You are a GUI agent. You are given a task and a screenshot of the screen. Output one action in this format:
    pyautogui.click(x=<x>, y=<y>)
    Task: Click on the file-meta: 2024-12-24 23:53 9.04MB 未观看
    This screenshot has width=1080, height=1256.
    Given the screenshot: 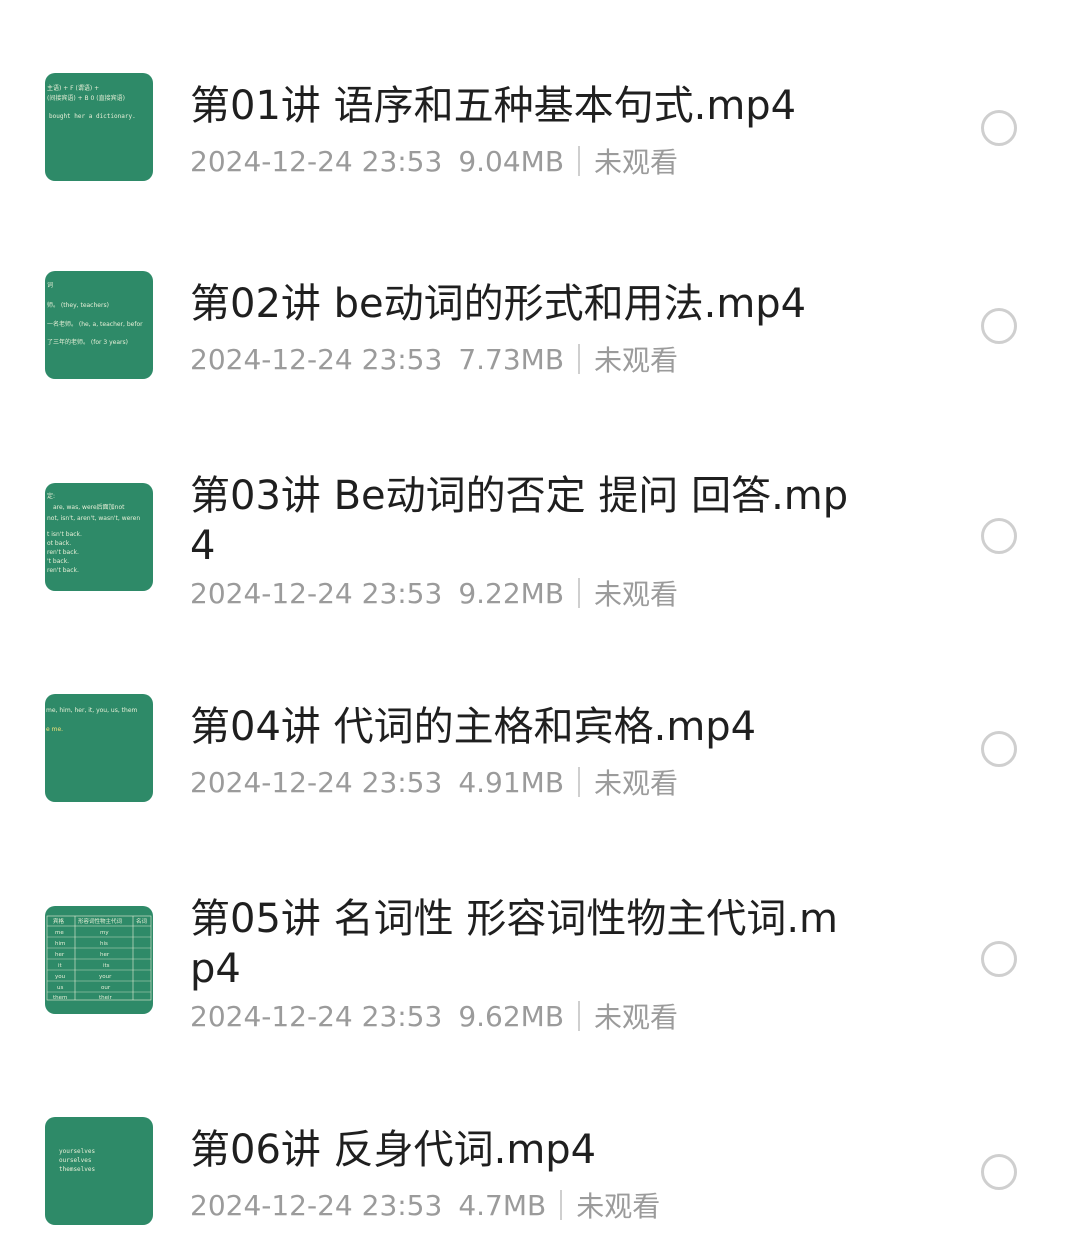 What is the action you would take?
    pyautogui.click(x=434, y=161)
    